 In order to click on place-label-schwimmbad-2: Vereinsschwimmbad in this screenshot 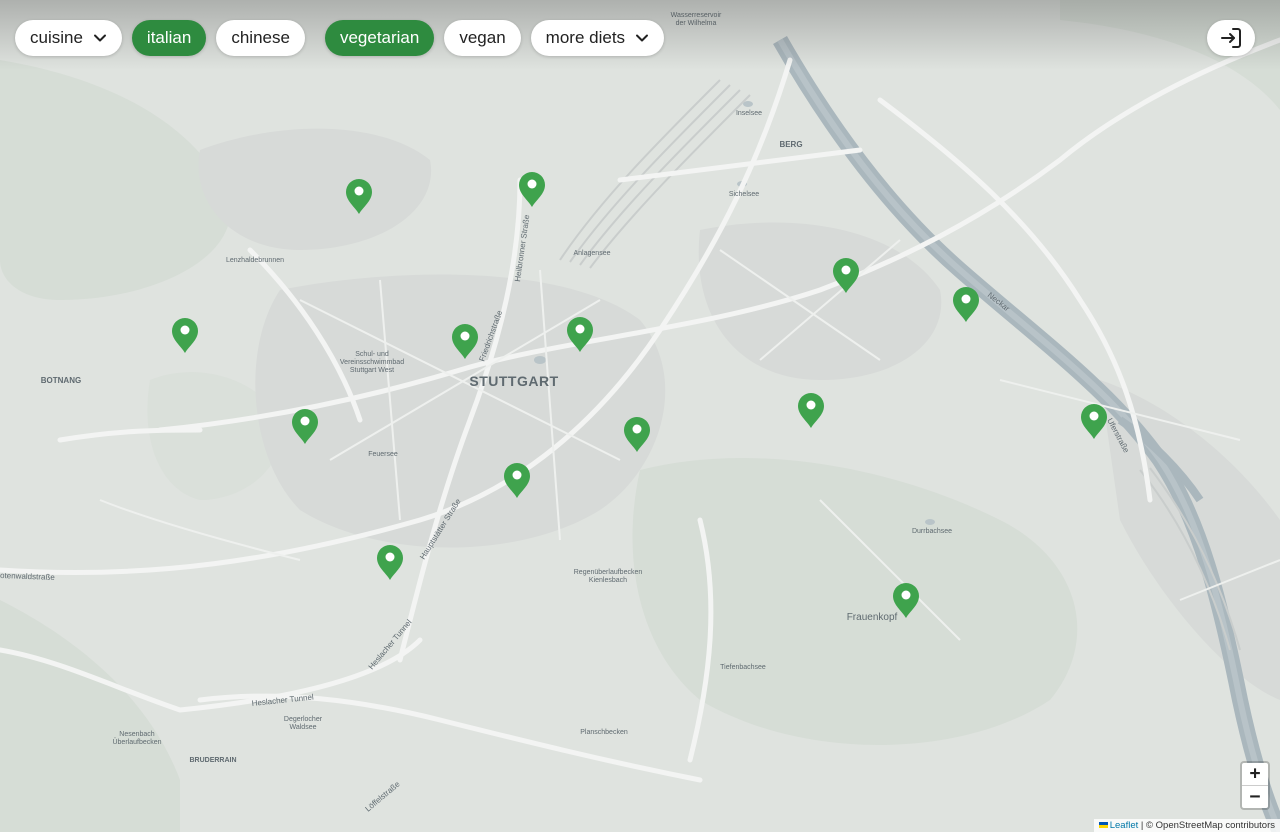, I will do `click(372, 362)`.